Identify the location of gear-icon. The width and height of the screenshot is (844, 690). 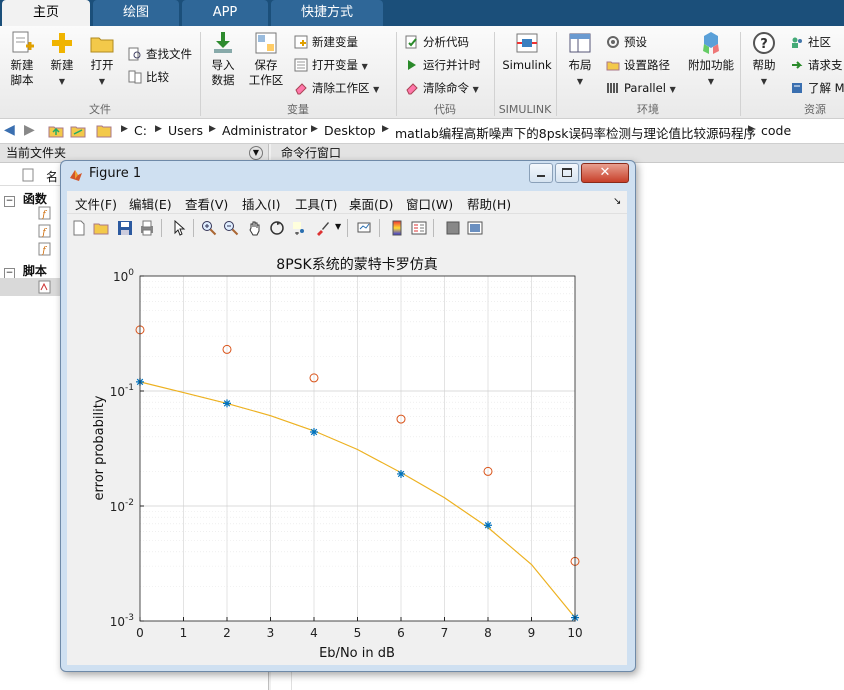
(613, 42).